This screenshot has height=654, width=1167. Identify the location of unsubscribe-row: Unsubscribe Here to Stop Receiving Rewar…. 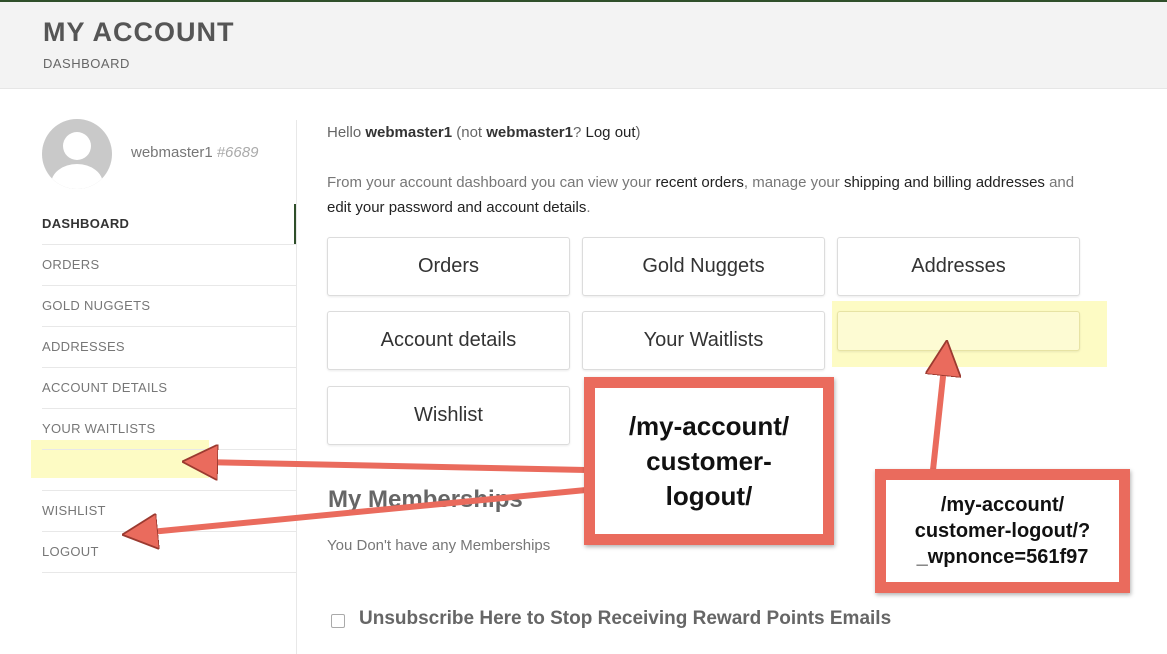
(611, 619).